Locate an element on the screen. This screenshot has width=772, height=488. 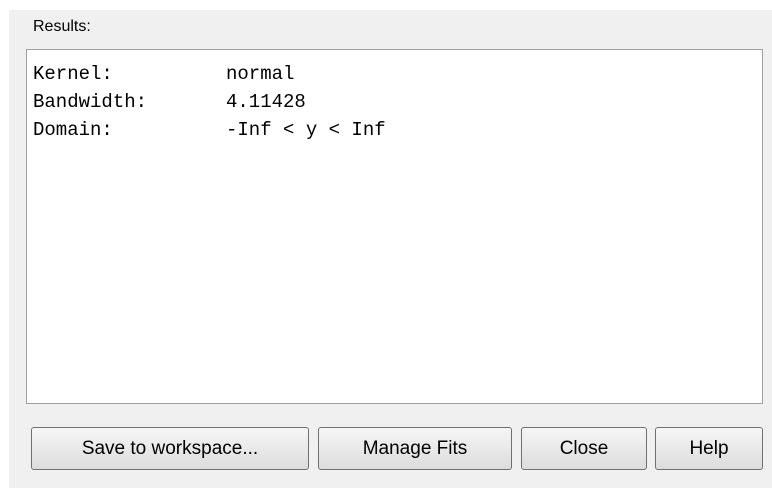
results-label: Results: is located at coordinates (62, 26).